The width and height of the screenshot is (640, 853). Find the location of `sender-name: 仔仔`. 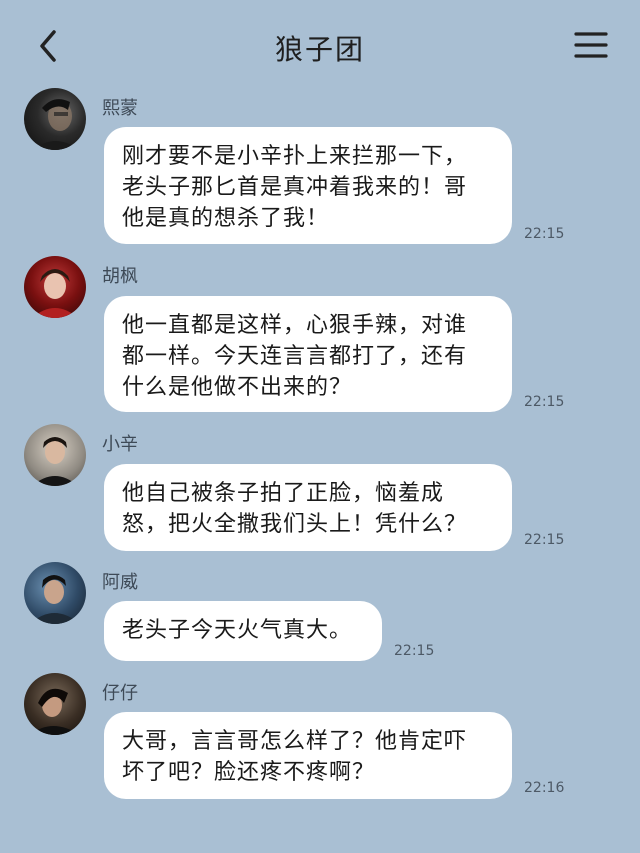

sender-name: 仔仔 is located at coordinates (120, 693).